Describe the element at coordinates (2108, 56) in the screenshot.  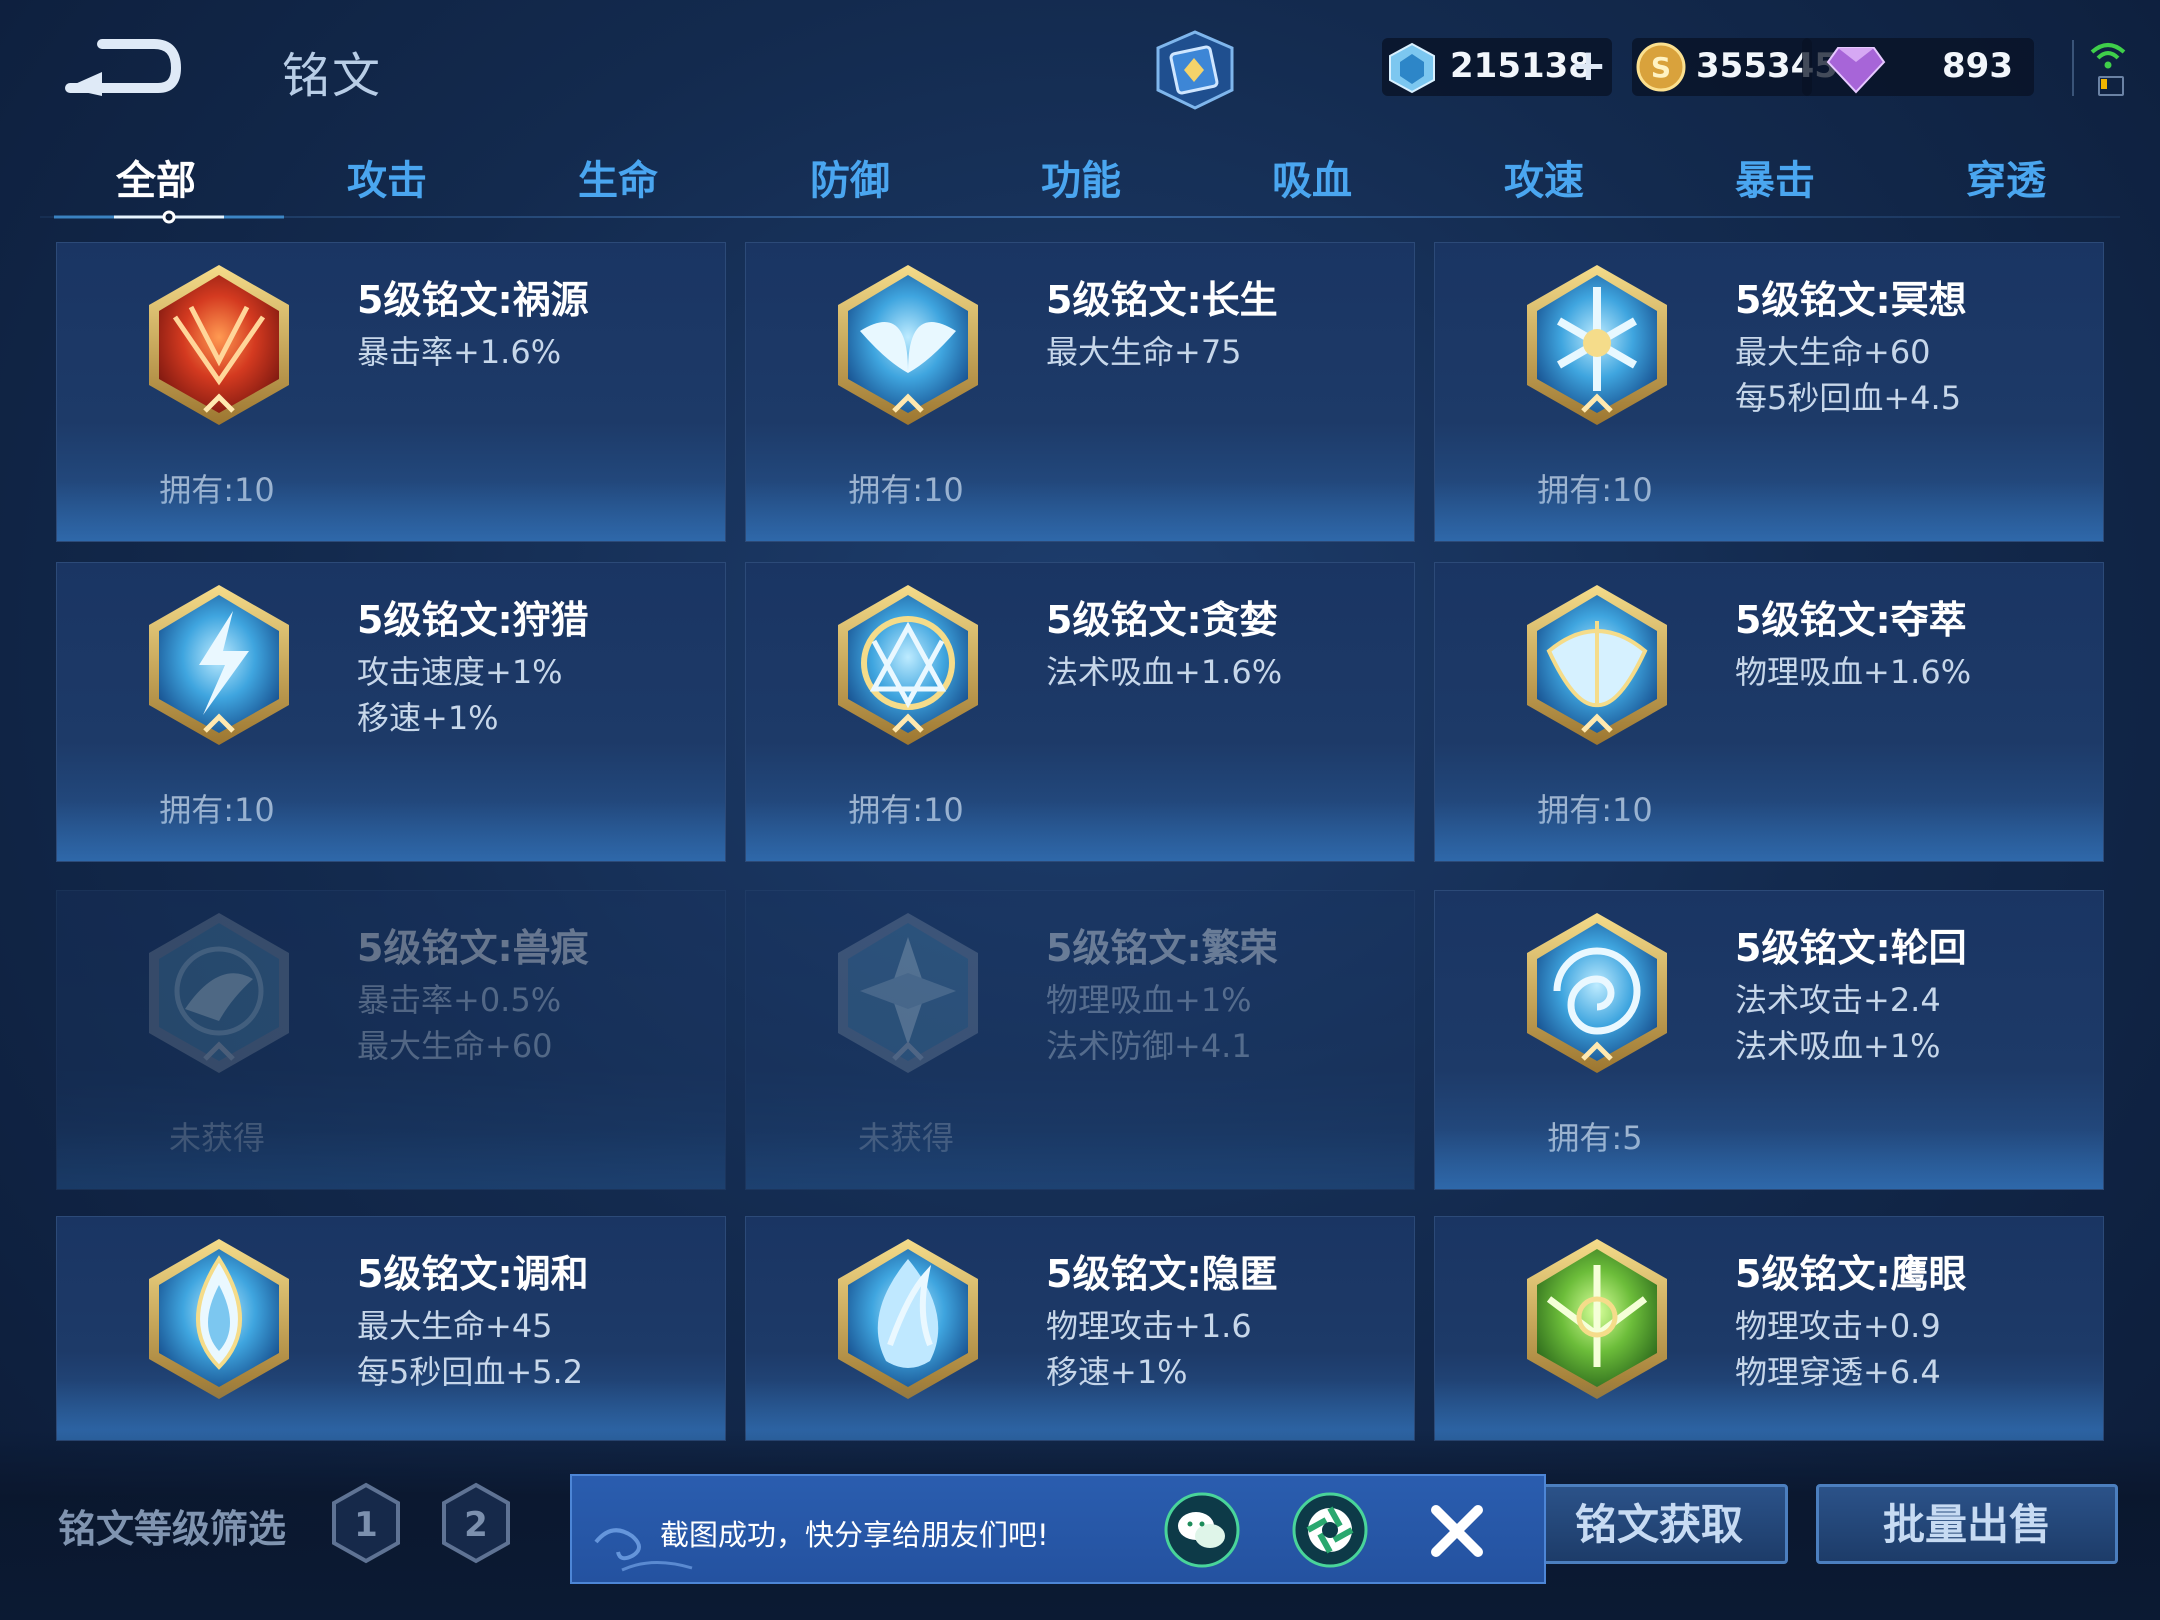
I see `wifi-icon` at that location.